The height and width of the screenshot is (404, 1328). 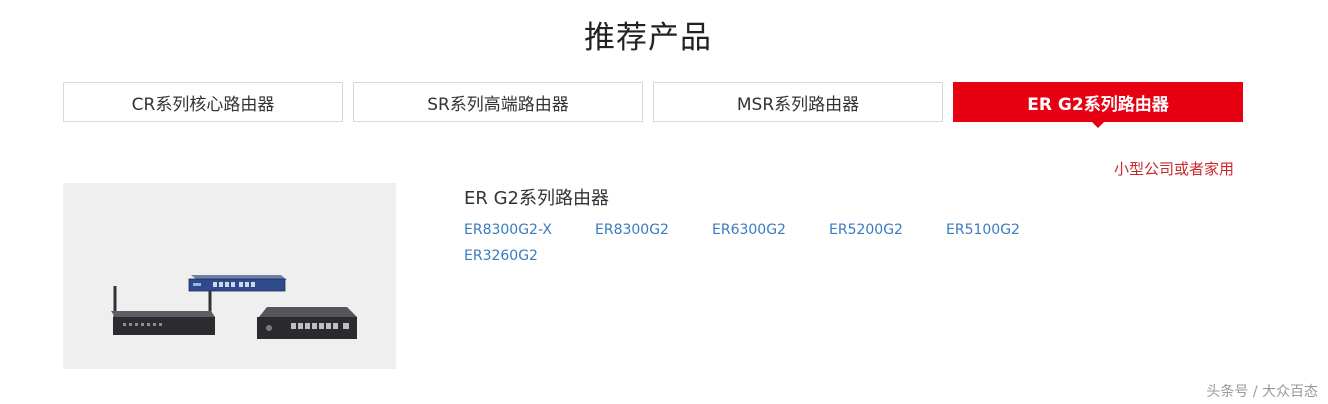 I want to click on tab-msr-series: MSR系列路由器, so click(x=798, y=102).